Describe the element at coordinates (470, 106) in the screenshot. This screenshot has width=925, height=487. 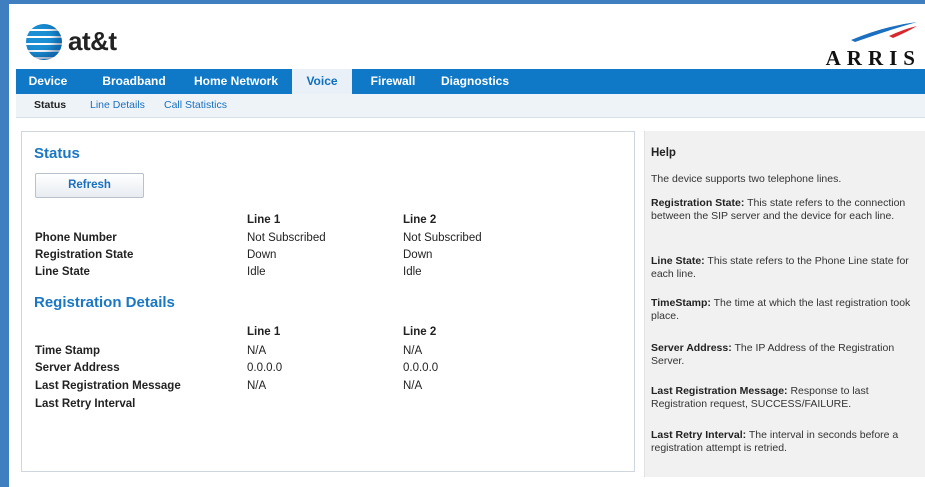
I see `sub-nav: Status Line Details Call Statistics` at that location.